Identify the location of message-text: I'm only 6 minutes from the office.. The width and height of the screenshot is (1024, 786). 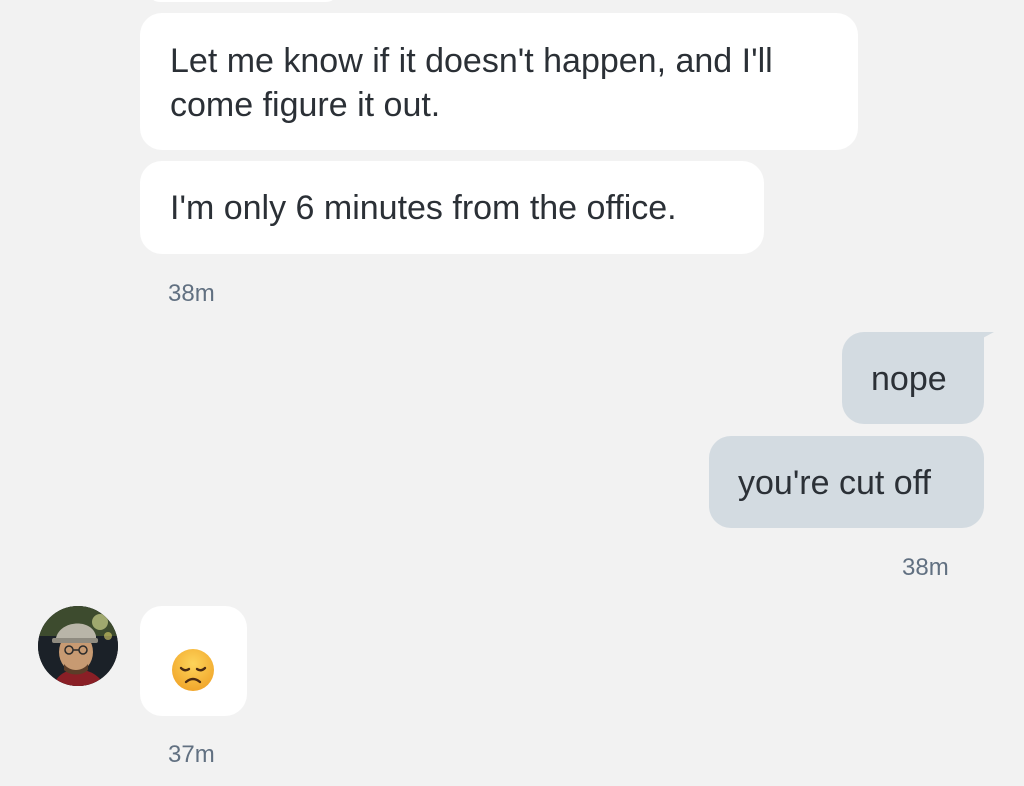
(423, 208).